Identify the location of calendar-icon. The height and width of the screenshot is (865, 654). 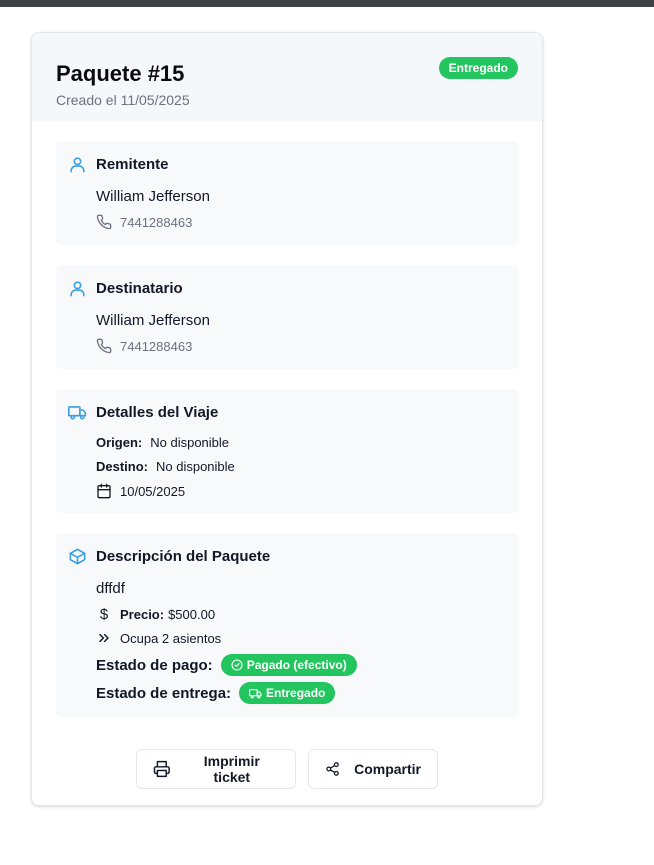
(104, 491).